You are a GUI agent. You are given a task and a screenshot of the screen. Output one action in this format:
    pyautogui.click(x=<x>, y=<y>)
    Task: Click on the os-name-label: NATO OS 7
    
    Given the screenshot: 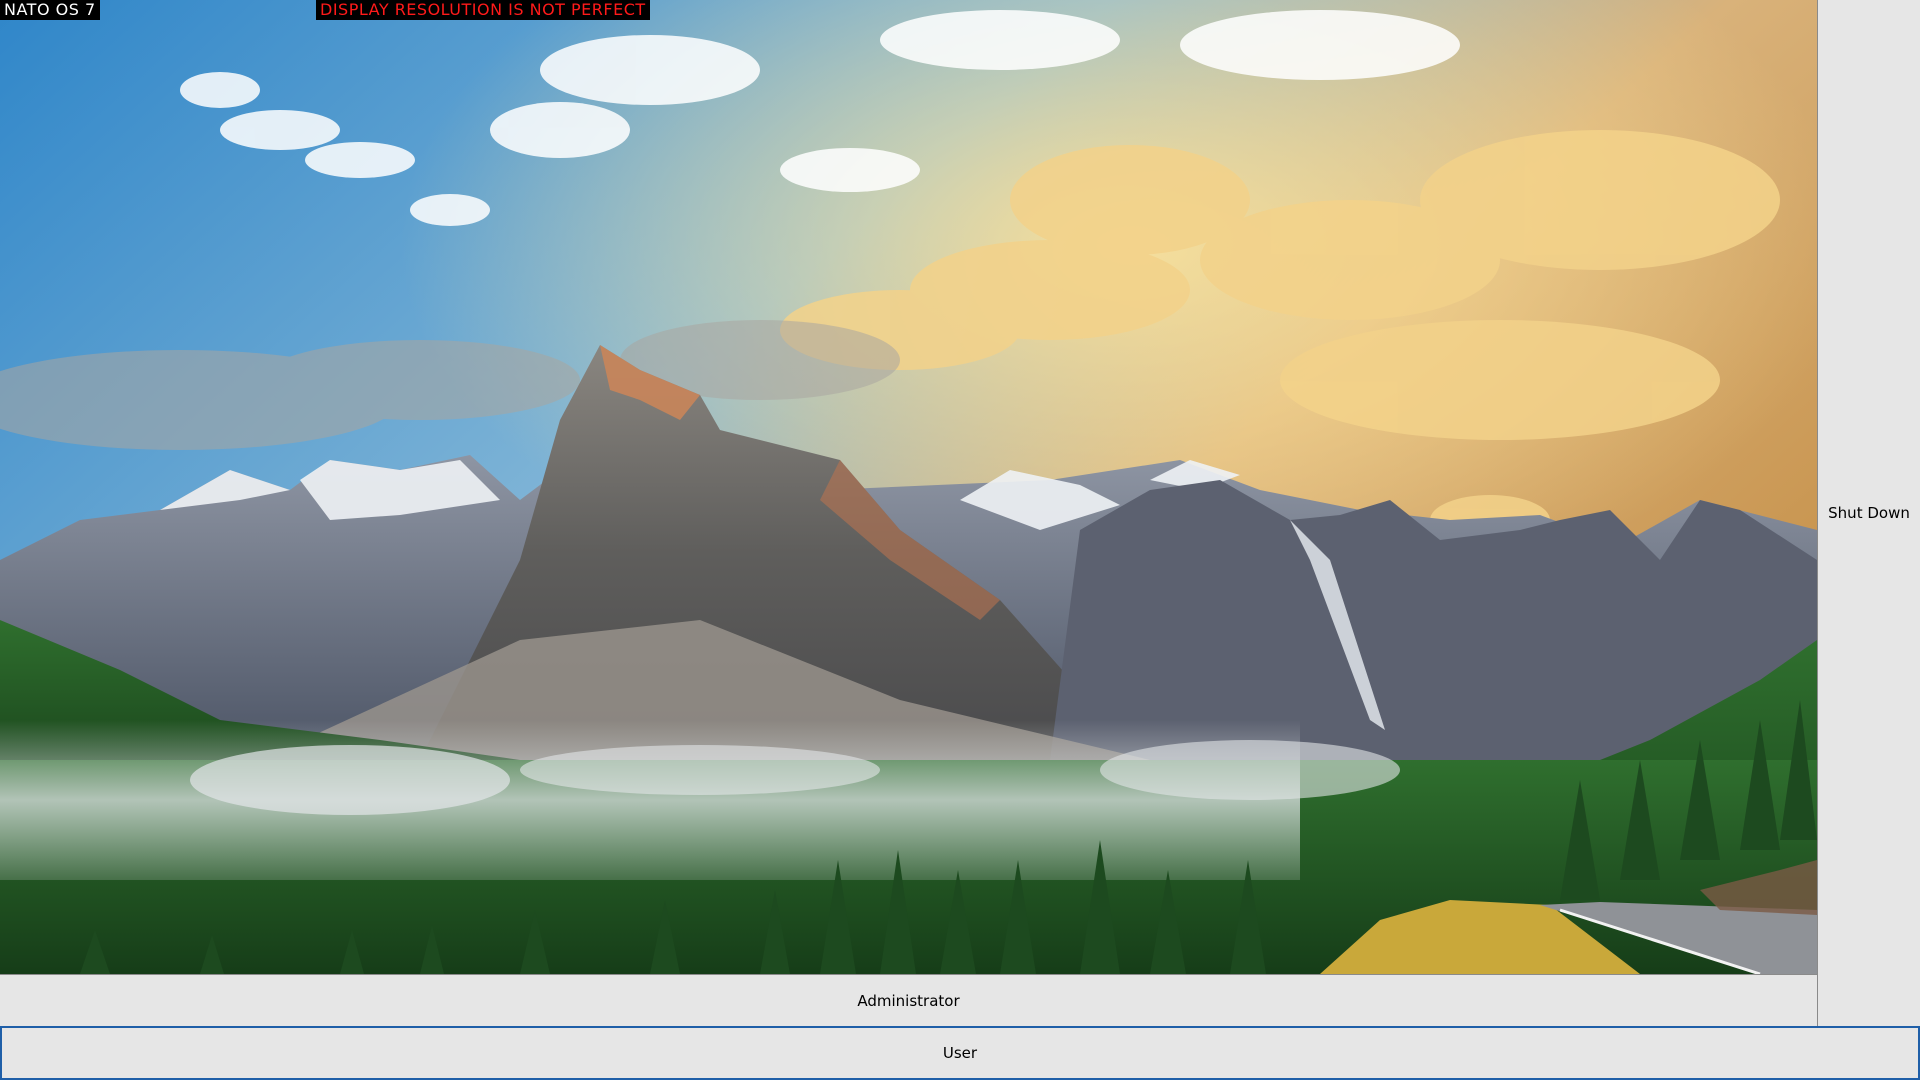 What is the action you would take?
    pyautogui.click(x=50, y=10)
    